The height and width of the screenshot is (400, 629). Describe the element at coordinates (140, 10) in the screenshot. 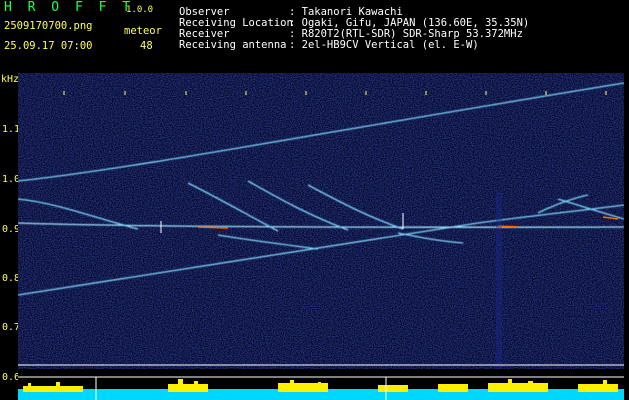

I see `app-version: 1.0.0` at that location.